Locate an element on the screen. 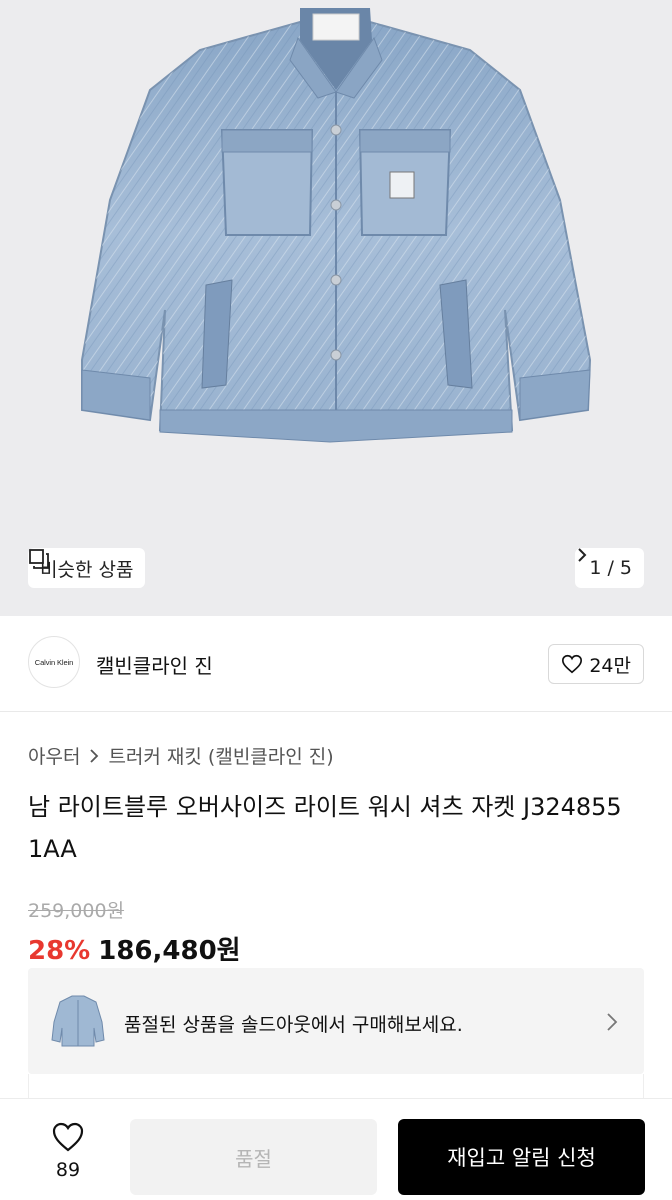  brand-name: 캘빈클라인 진 is located at coordinates (154, 664).